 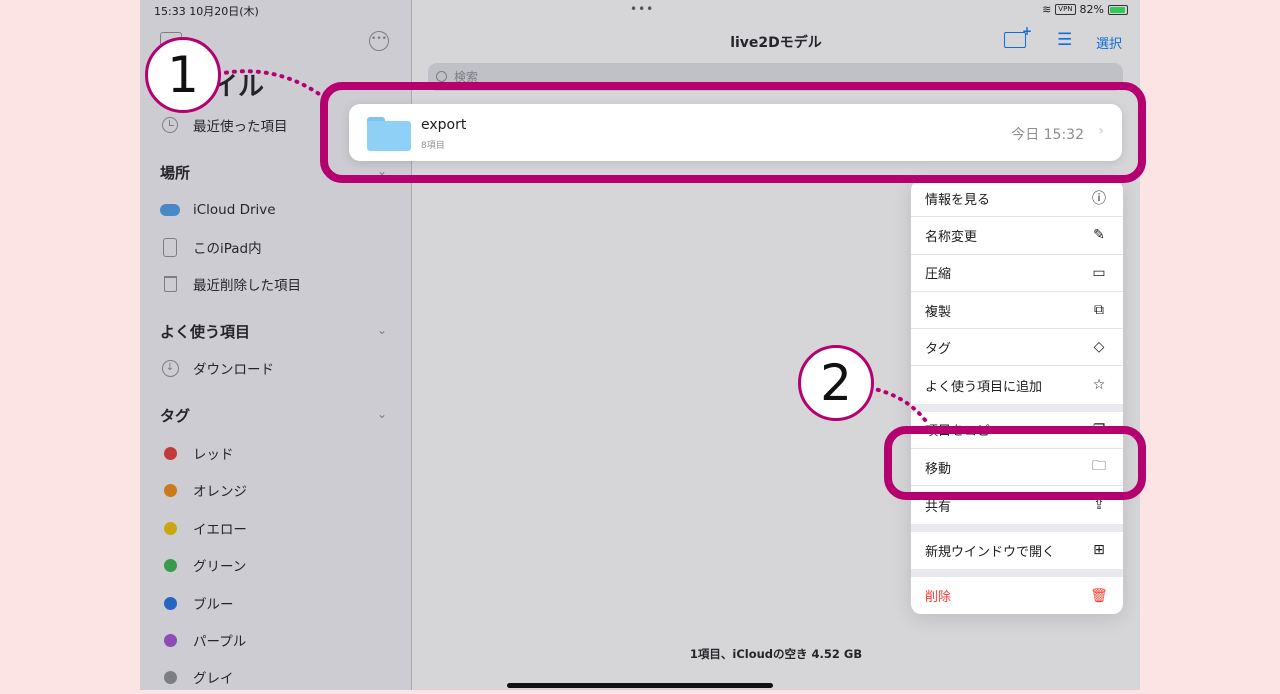 I want to click on sidebar-item-on-ipad: このiPad内, so click(x=211, y=247).